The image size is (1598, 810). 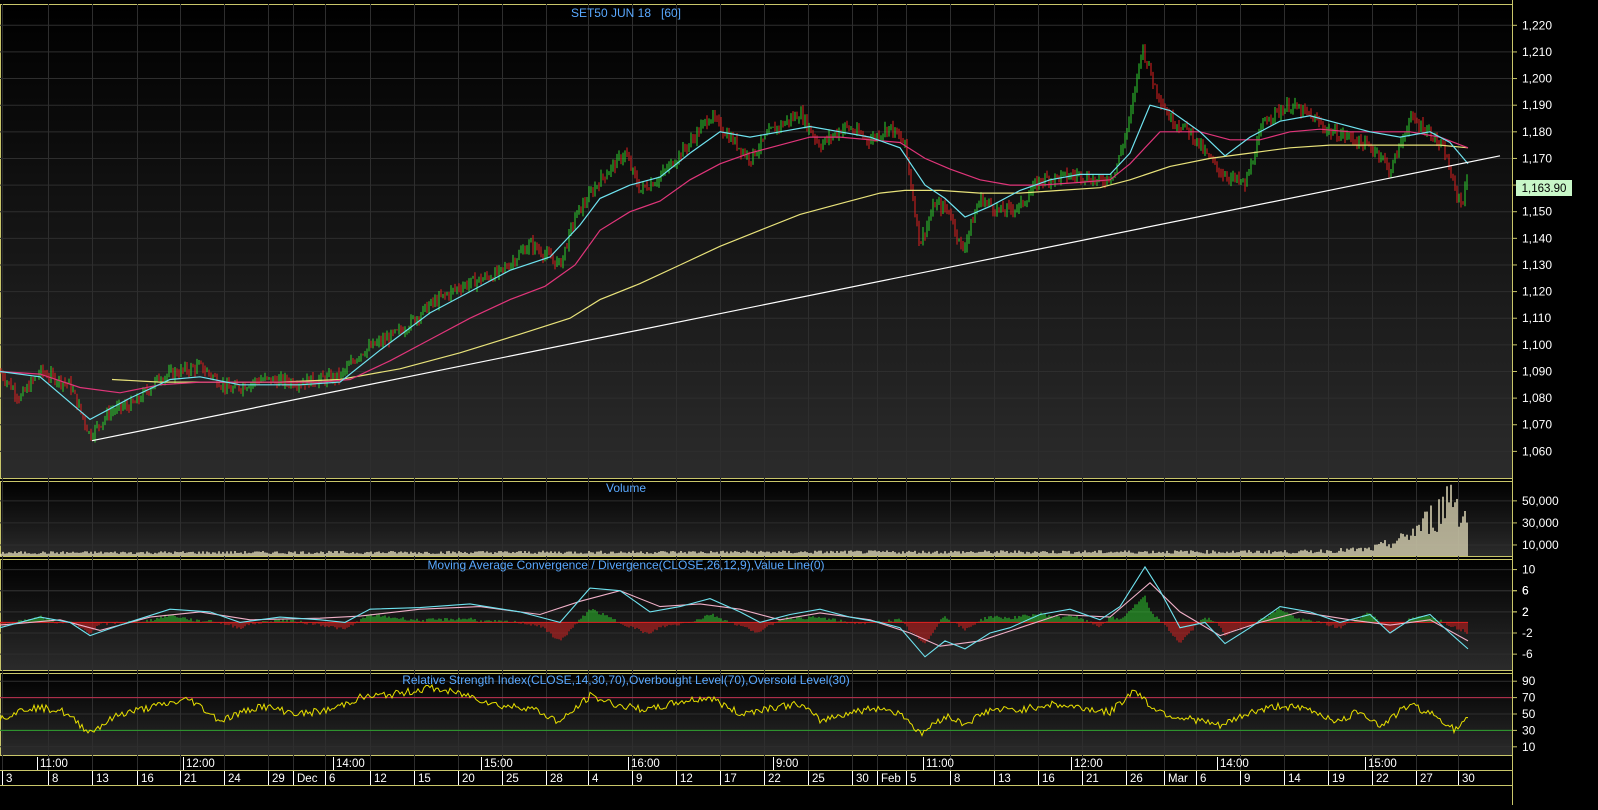 I want to click on time-day-label: 19, so click(x=1338, y=779).